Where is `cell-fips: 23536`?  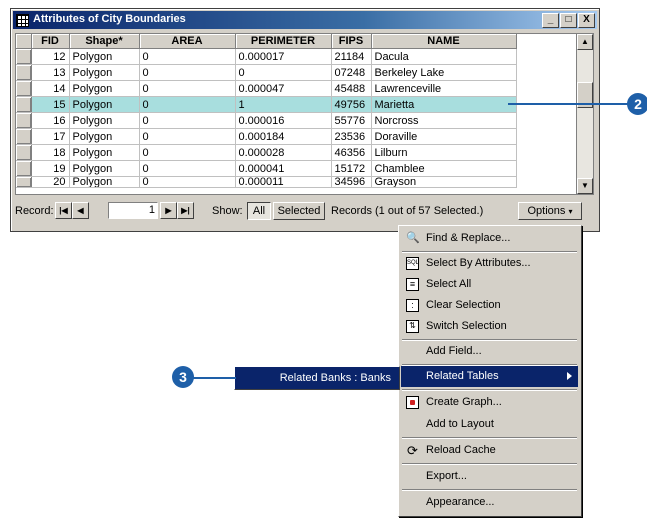 cell-fips: 23536 is located at coordinates (351, 136).